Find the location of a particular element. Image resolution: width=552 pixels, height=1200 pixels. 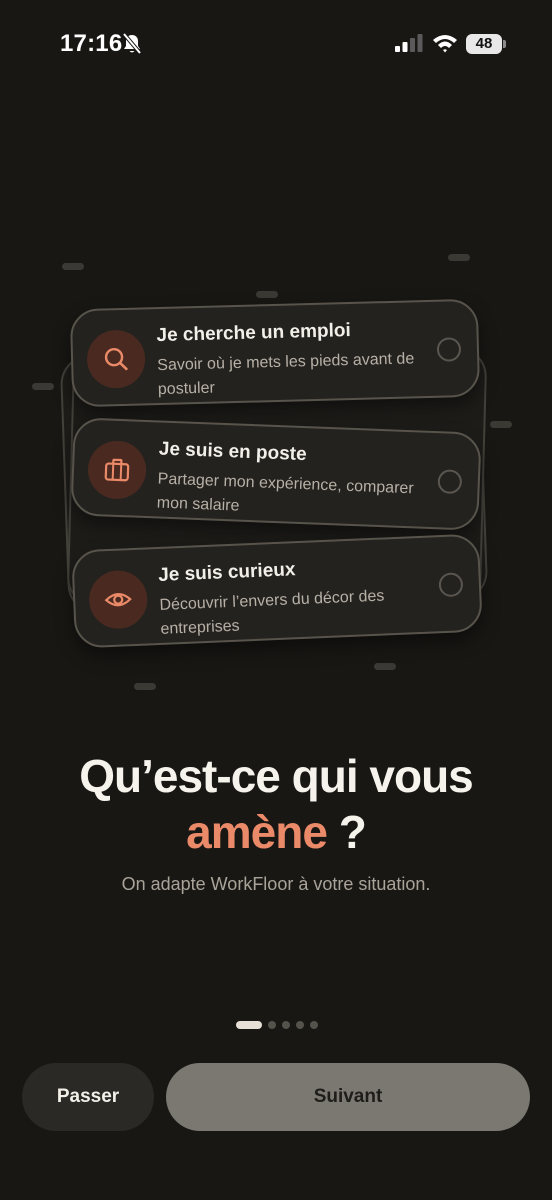

page-indicator is located at coordinates (277, 1025).